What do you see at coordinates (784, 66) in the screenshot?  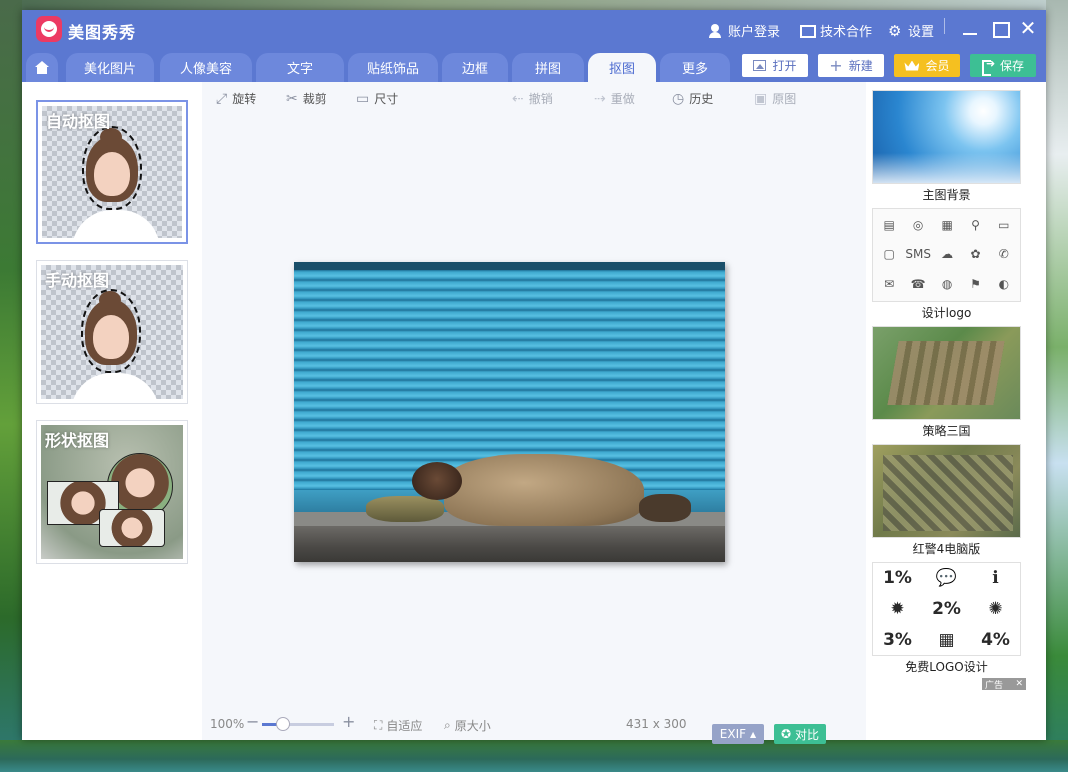 I see `open-label: 打开` at bounding box center [784, 66].